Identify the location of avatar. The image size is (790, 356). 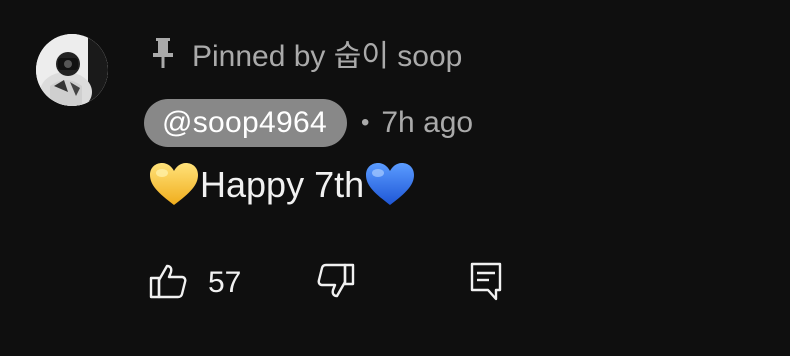
(72, 70).